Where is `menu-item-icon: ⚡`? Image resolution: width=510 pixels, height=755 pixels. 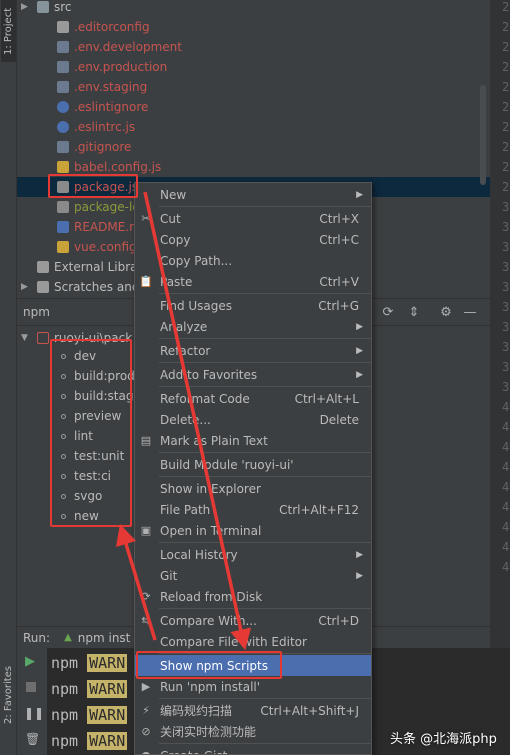
menu-item-icon: ⚡ is located at coordinates (146, 710).